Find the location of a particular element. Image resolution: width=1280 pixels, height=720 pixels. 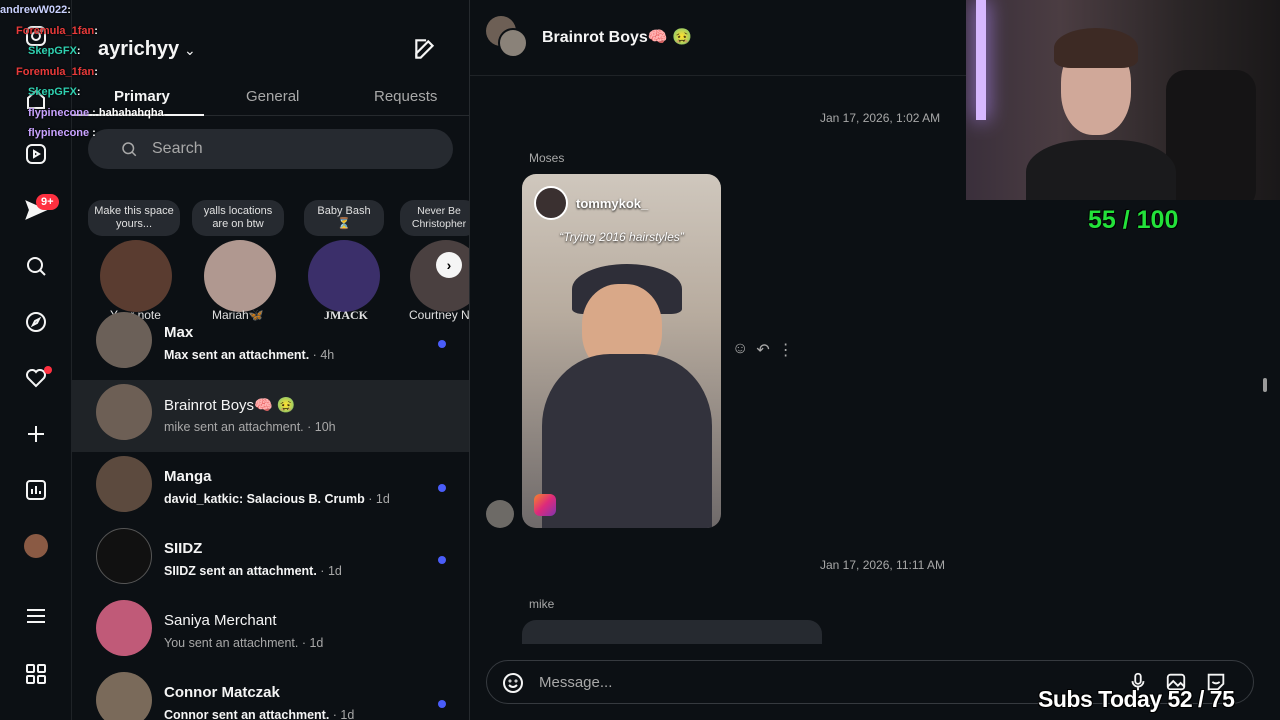

thread-name: Connor Matczak is located at coordinates (222, 692).